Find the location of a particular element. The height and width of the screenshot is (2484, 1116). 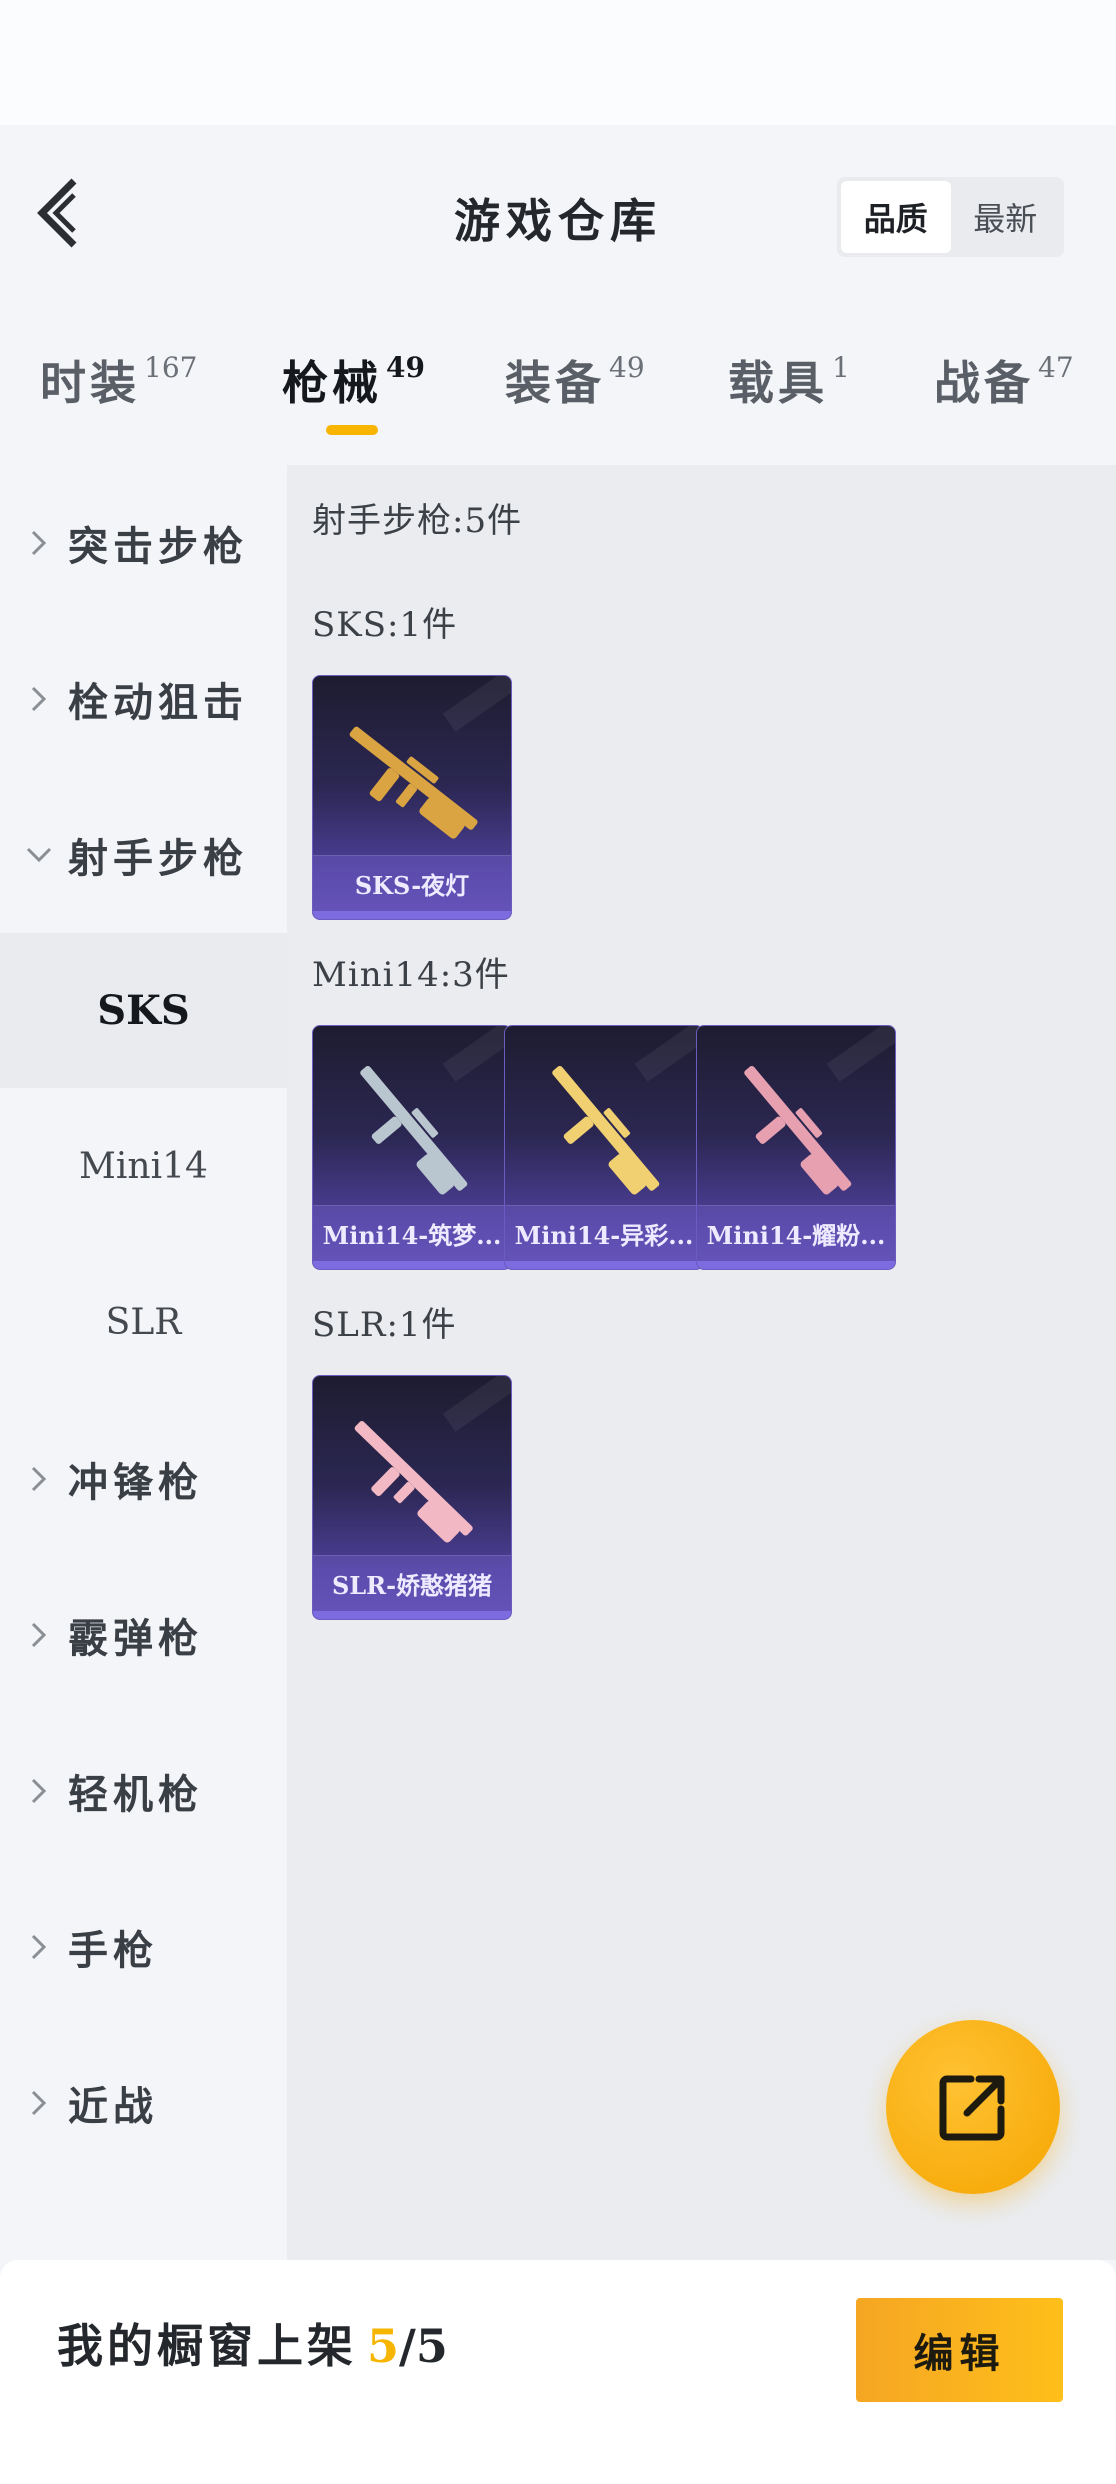

tab-fashion: 时装 167 is located at coordinates (118, 380).